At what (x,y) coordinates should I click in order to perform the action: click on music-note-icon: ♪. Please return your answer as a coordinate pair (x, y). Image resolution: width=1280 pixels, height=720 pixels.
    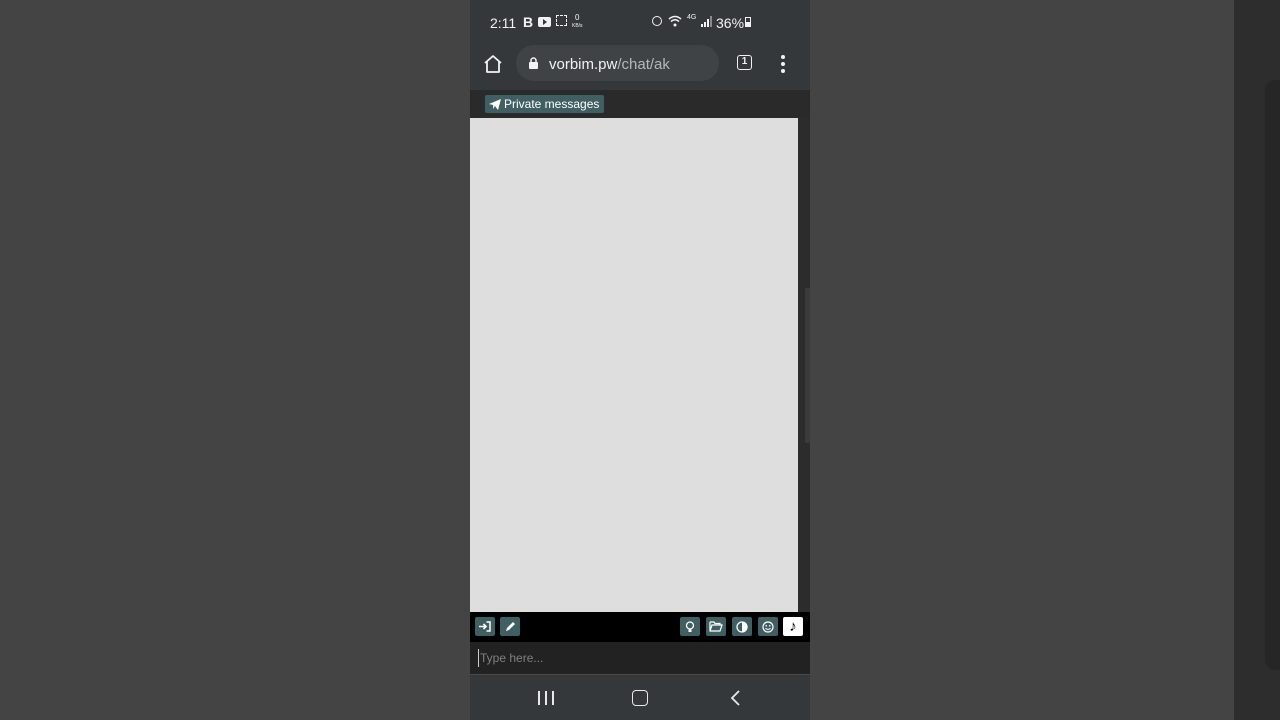
    Looking at the image, I should click on (793, 626).